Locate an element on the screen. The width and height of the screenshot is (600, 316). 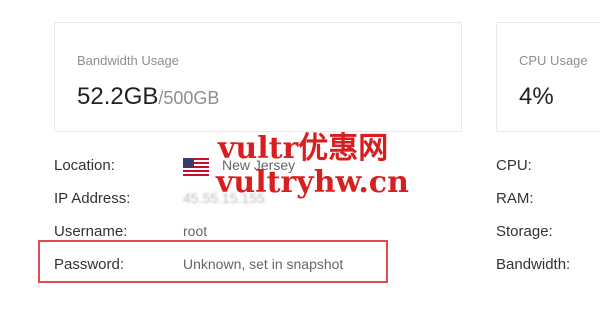
cpu-usage-value: 4% is located at coordinates (536, 96).